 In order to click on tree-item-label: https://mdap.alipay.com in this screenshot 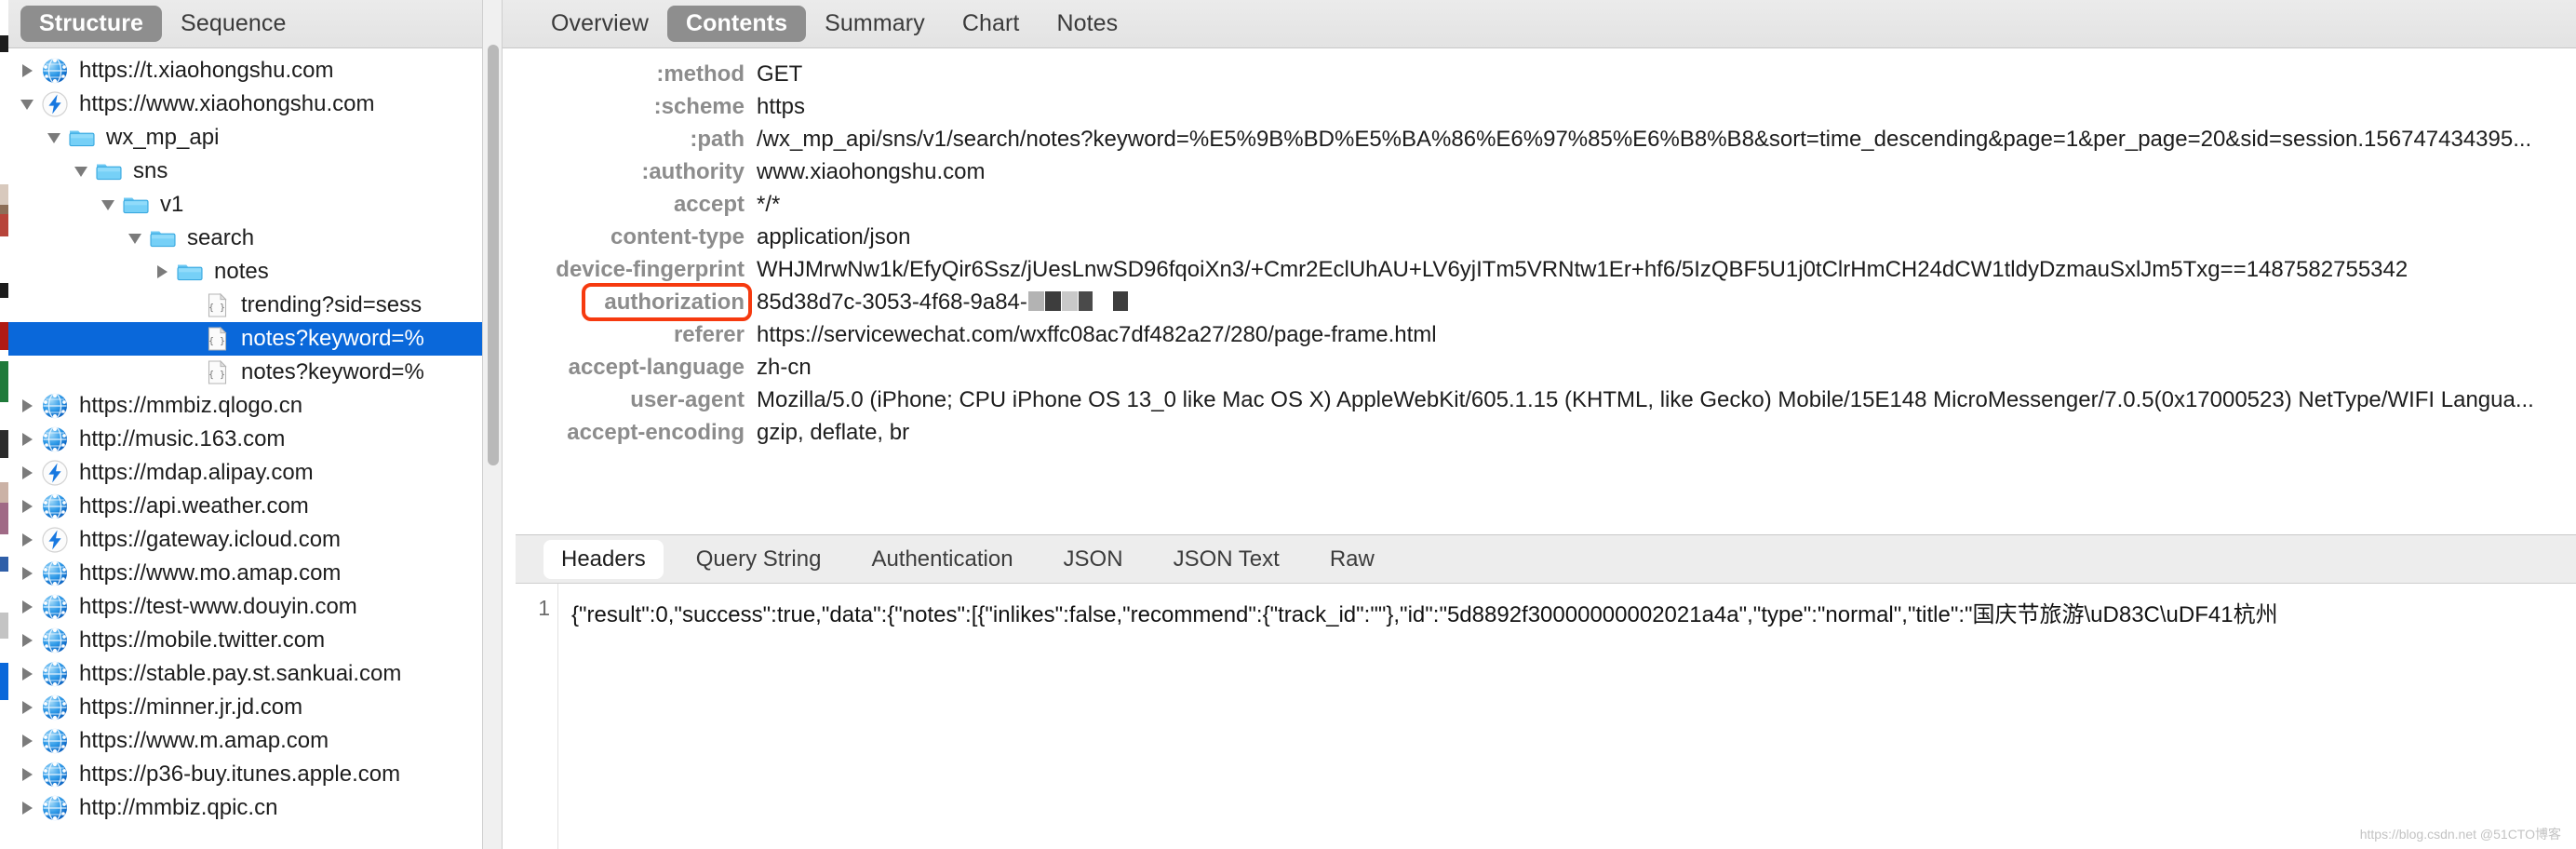, I will do `click(196, 473)`.